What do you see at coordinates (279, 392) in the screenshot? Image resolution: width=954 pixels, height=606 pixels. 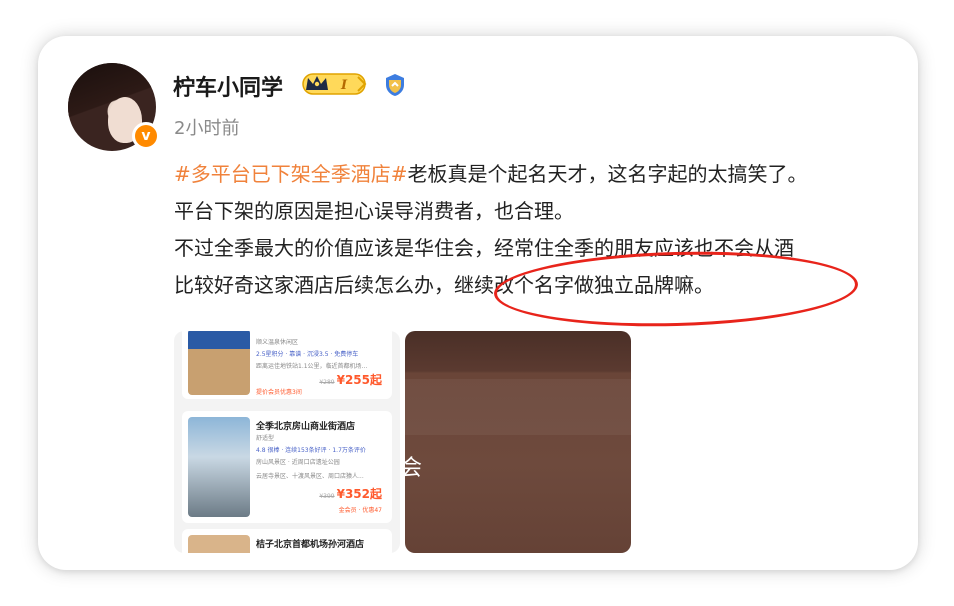 I see `hotel-tag: 提价会员优惠3间` at bounding box center [279, 392].